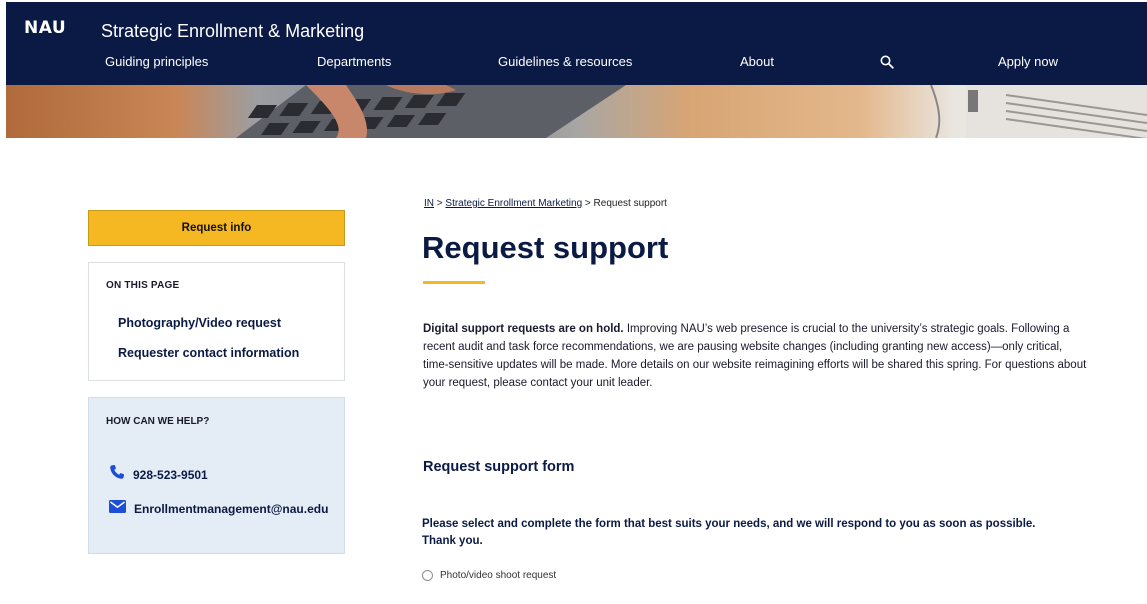 The width and height of the screenshot is (1147, 604). I want to click on otp-link-photography-video: Photography/Video request, so click(199, 323).